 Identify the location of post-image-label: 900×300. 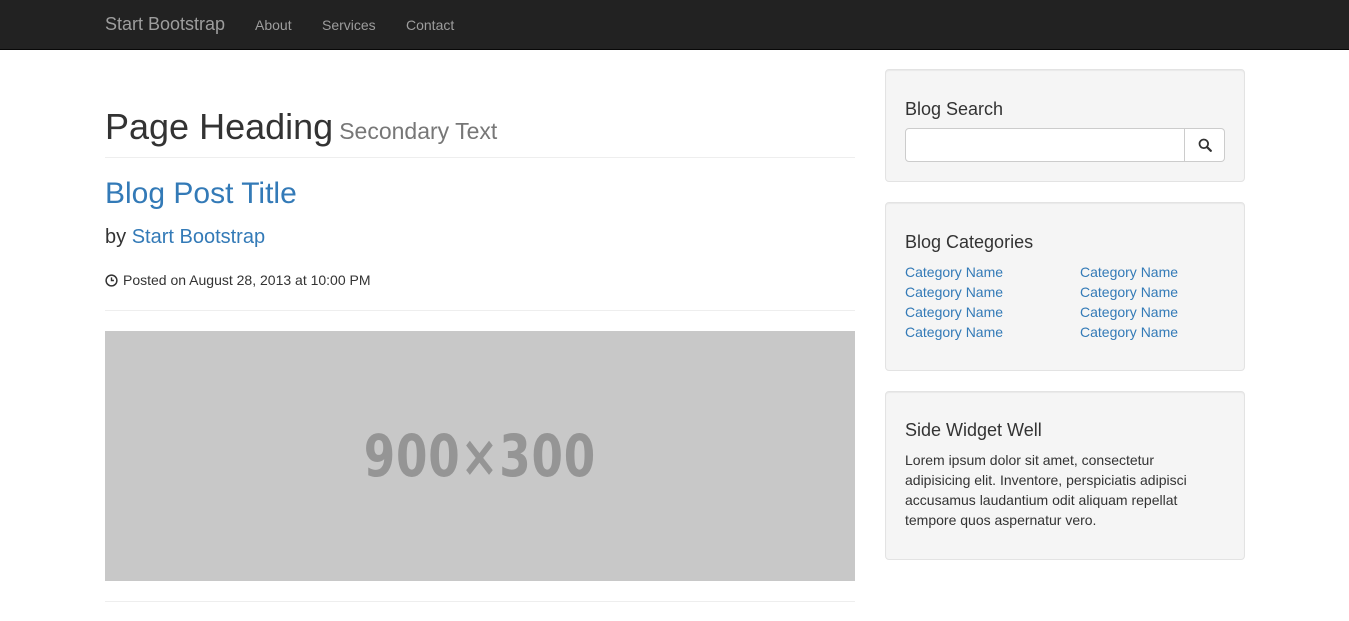
(480, 456).